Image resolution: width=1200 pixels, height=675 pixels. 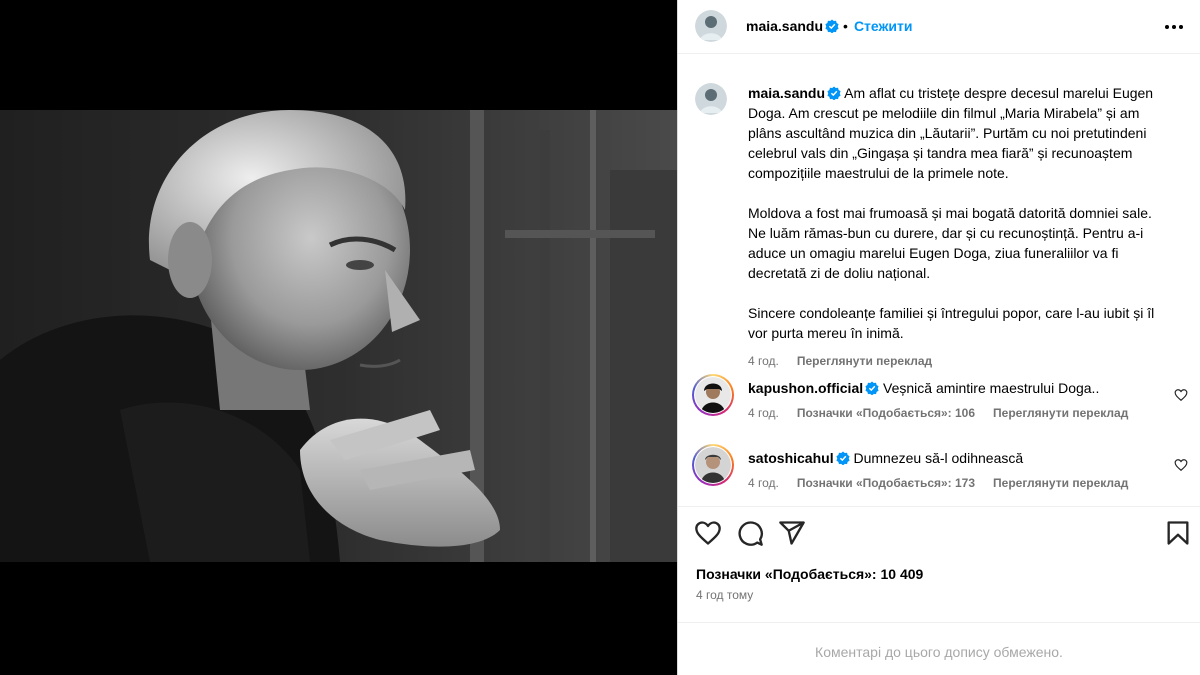 What do you see at coordinates (960, 361) in the screenshot?
I see `caption-meta: 4 год. Переглянути переклад` at bounding box center [960, 361].